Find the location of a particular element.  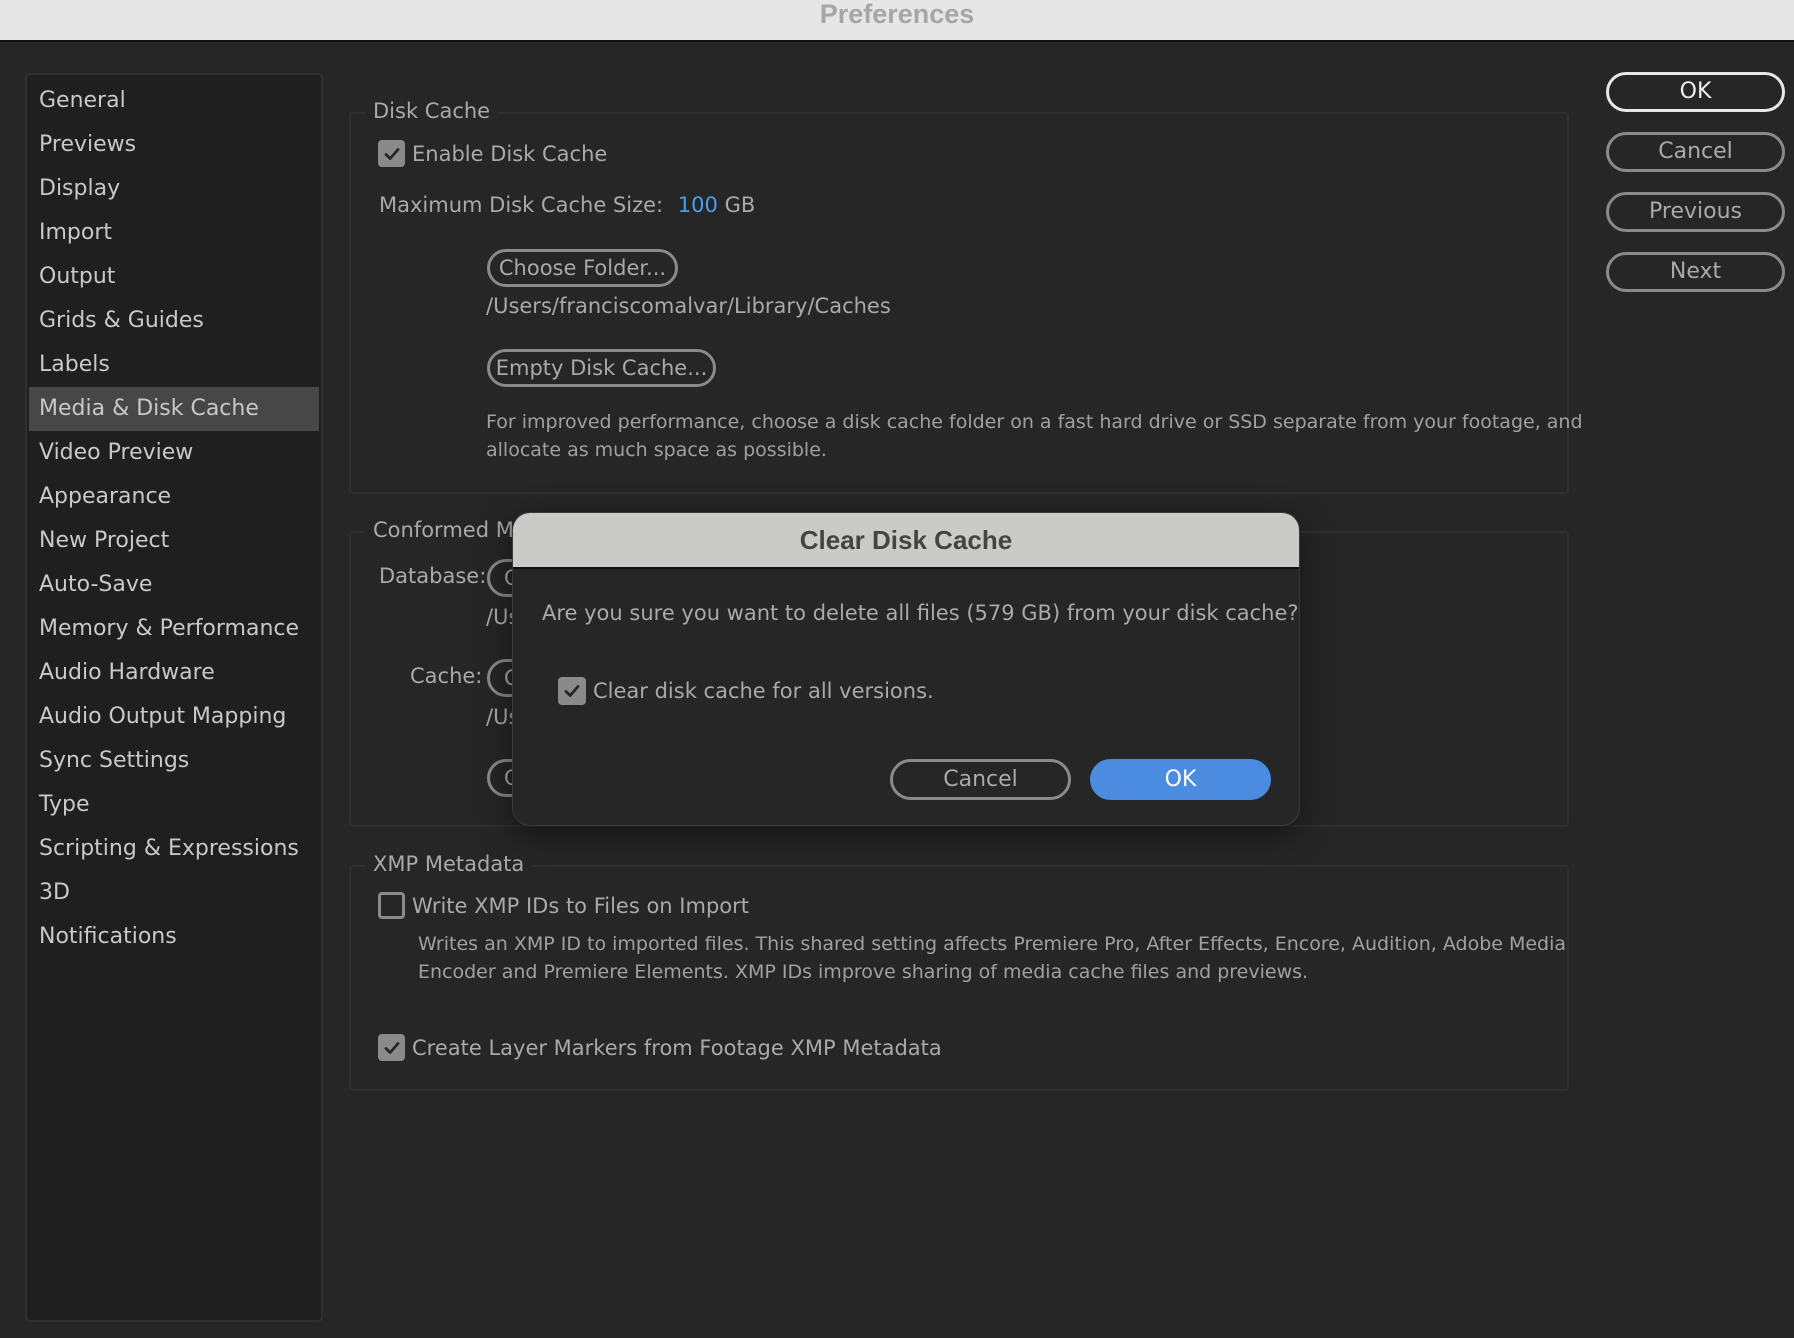

cache-label: Cache: is located at coordinates (446, 676).